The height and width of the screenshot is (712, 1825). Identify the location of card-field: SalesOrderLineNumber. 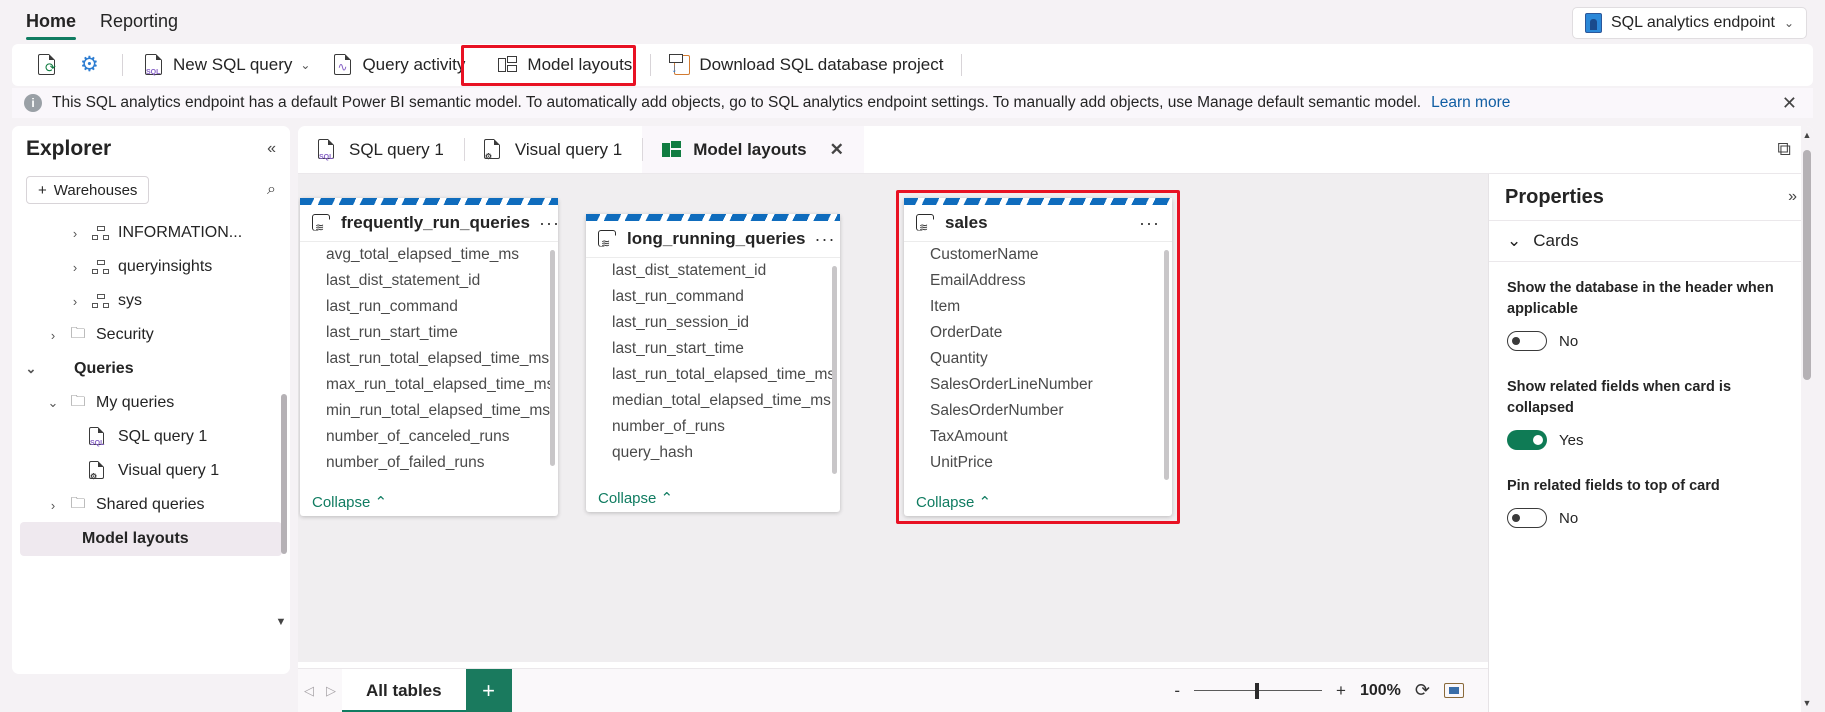
(1038, 385).